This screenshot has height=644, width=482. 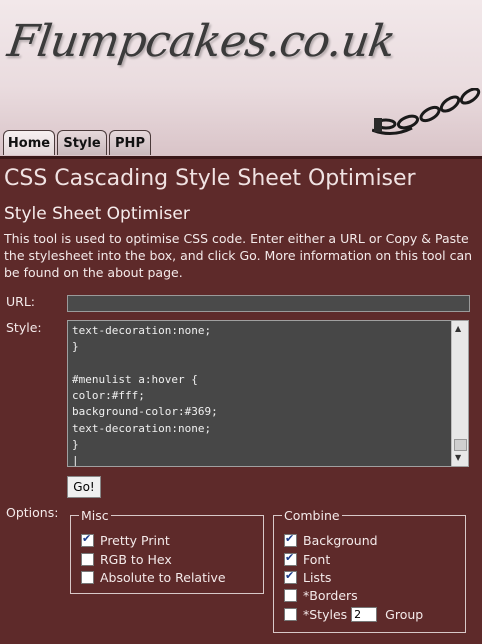 I want to click on textarea-scrollbar: ▲ ▼, so click(x=459, y=393).